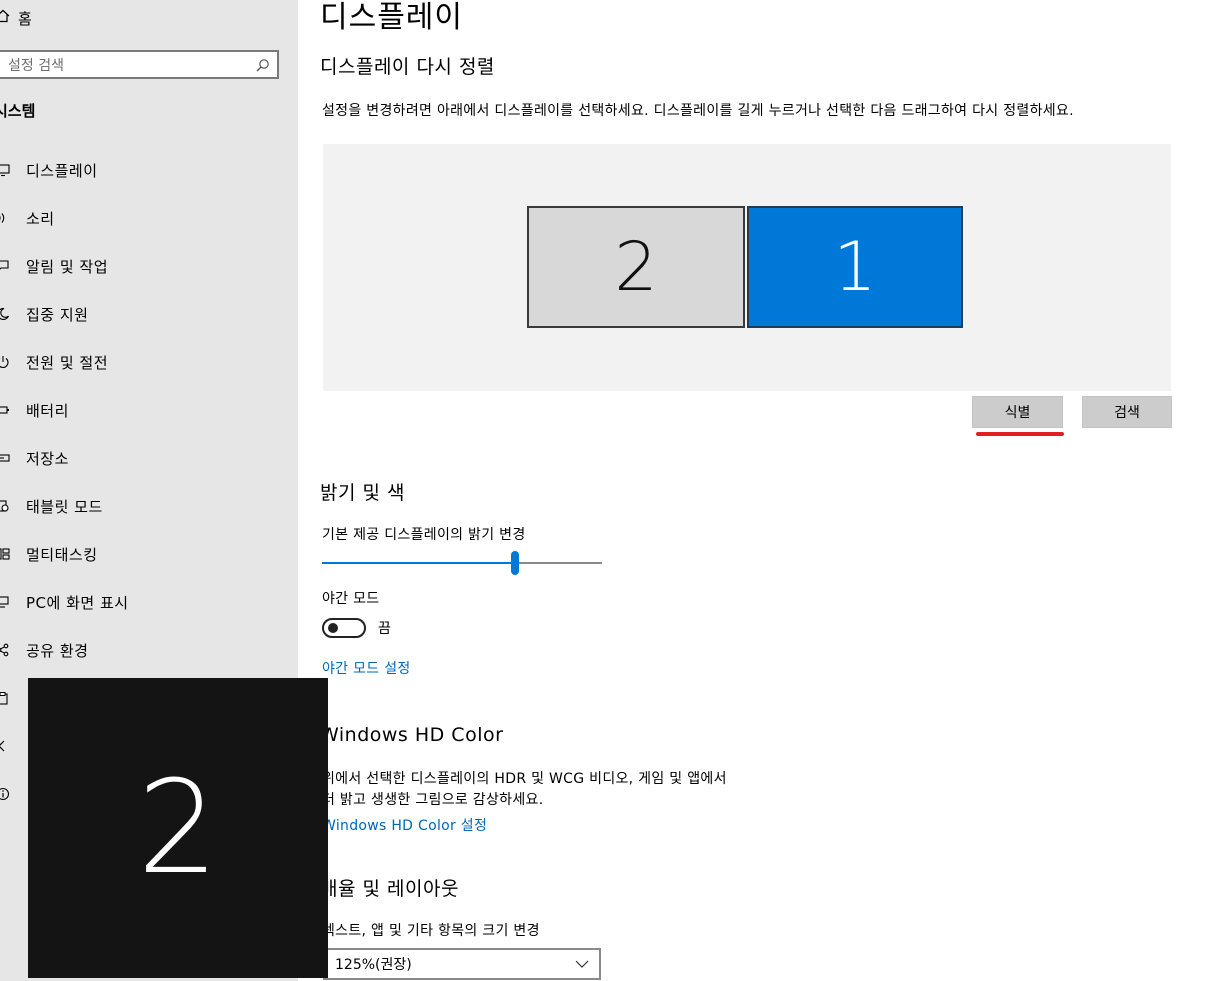  Describe the element at coordinates (13, 458) in the screenshot. I see `storage-icon` at that location.